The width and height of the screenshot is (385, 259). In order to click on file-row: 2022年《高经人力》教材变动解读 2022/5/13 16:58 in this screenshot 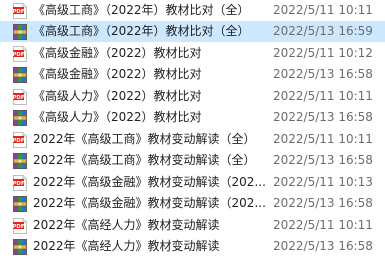, I will do `click(192, 246)`.